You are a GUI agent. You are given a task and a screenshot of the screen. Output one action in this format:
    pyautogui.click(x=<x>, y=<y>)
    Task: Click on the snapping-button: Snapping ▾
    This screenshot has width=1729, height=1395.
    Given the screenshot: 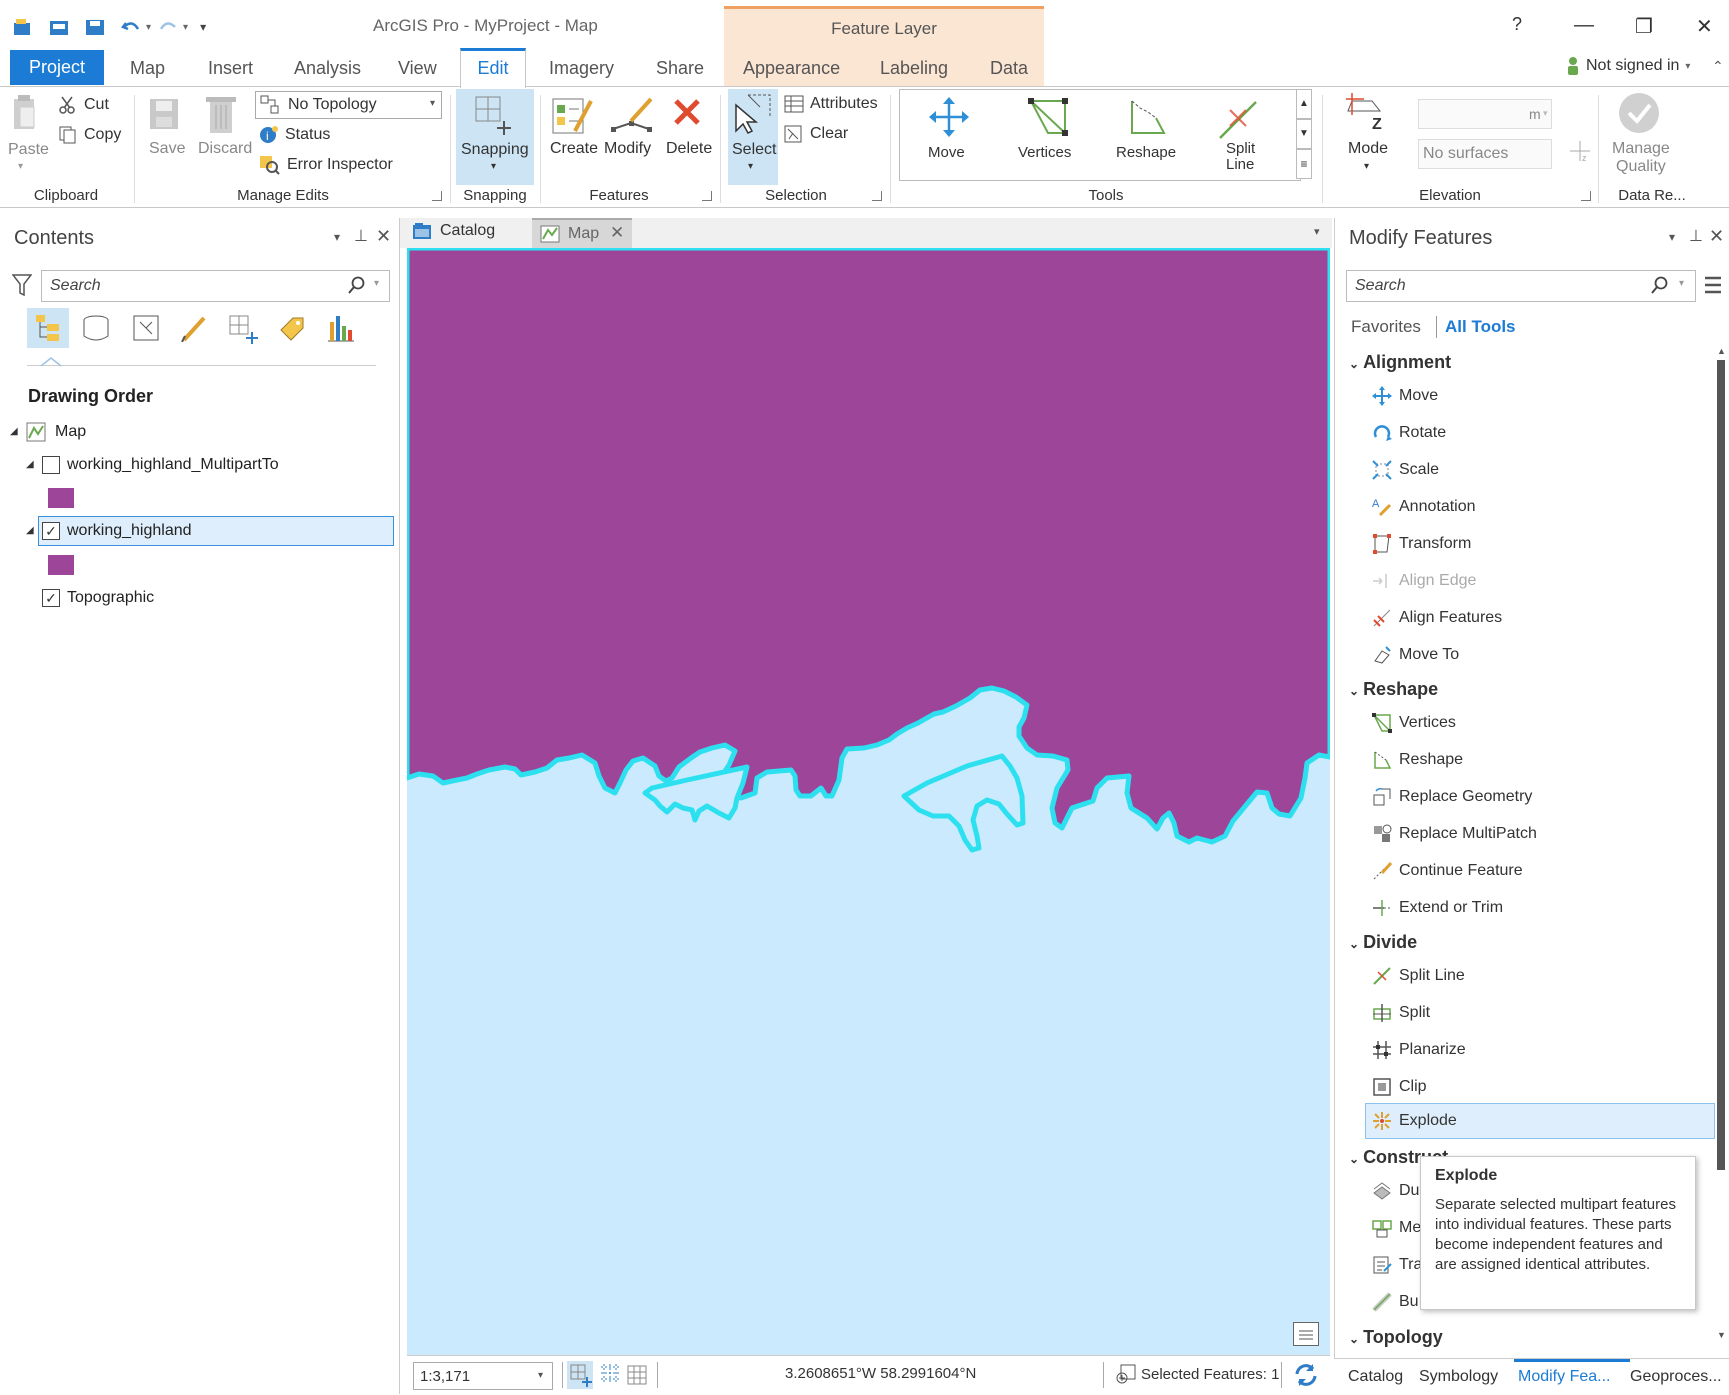 What is the action you would take?
    pyautogui.click(x=495, y=137)
    